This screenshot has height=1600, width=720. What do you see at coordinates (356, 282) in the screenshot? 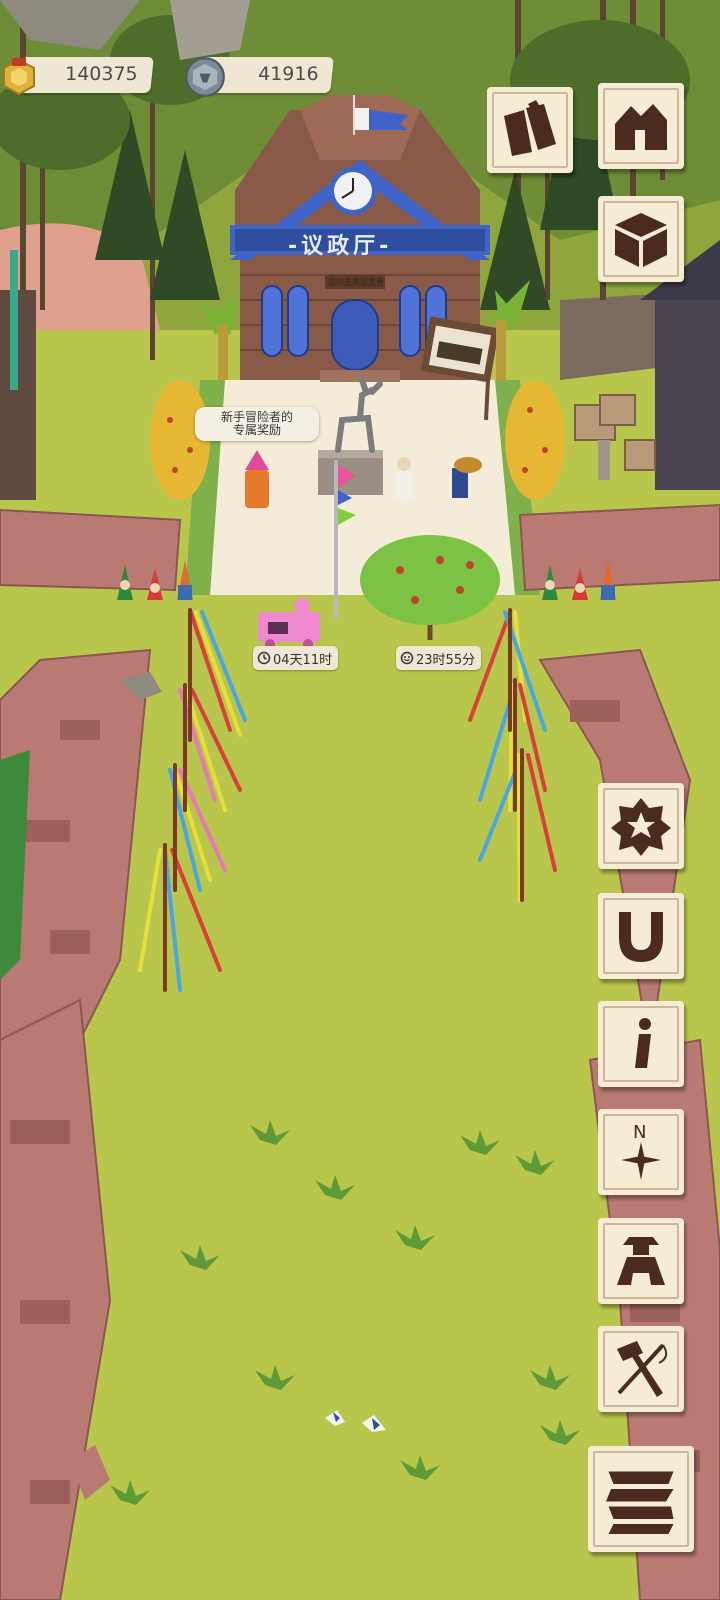
I see `town-hall-sign: 您的选票很重要` at bounding box center [356, 282].